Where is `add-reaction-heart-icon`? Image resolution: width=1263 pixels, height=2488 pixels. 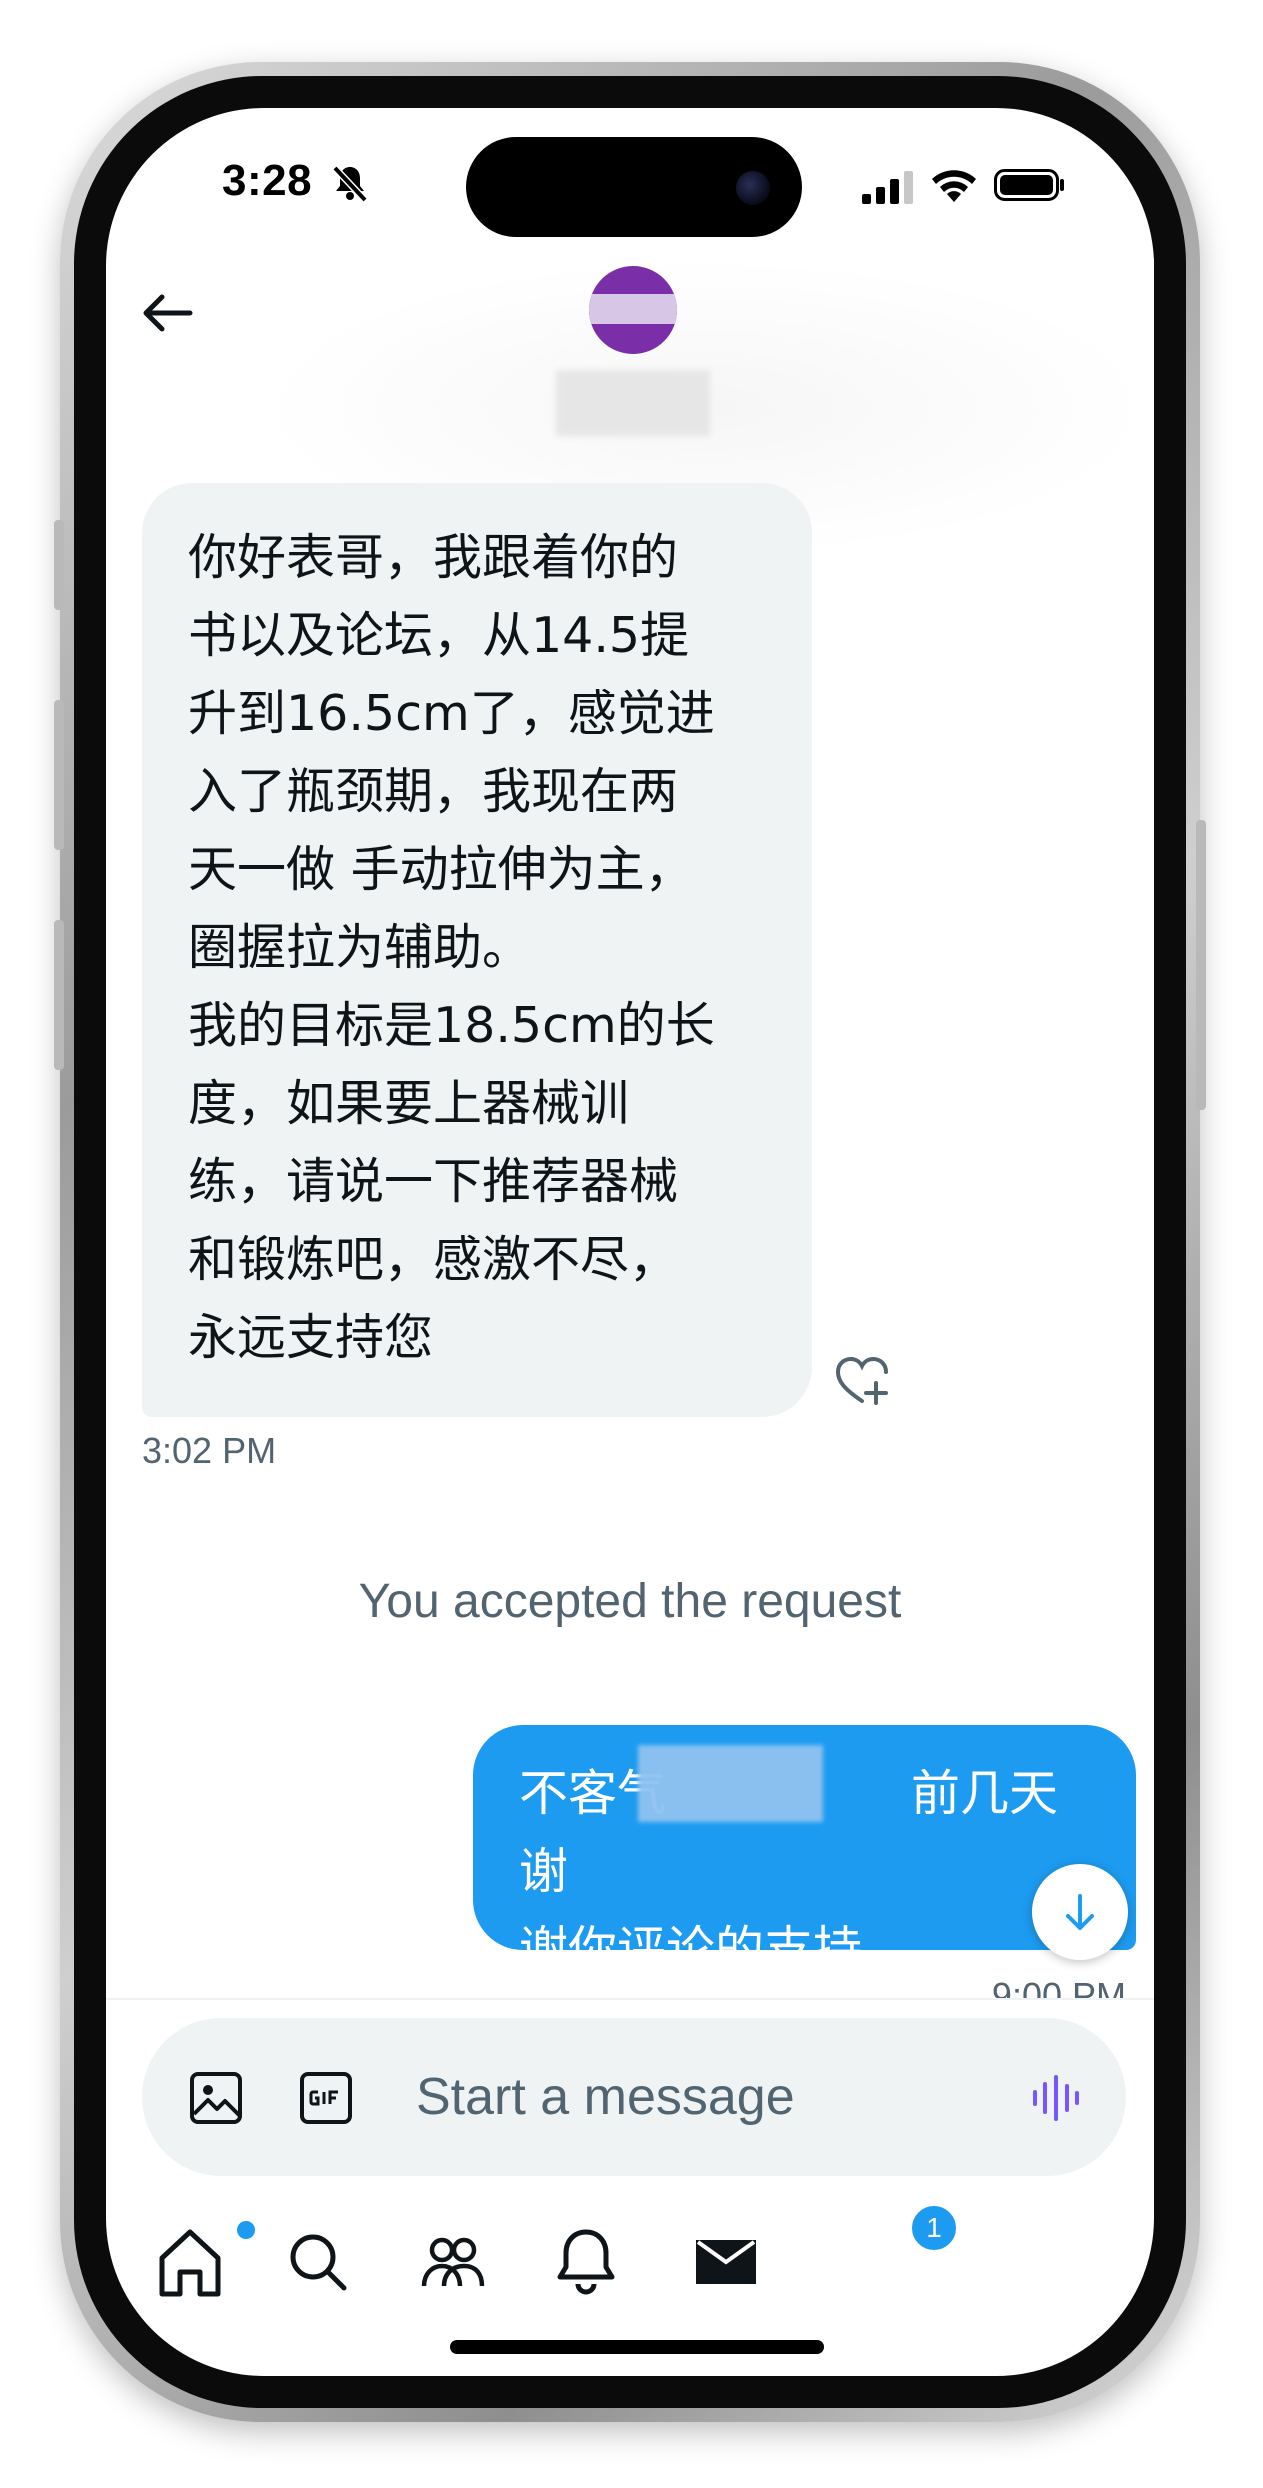 add-reaction-heart-icon is located at coordinates (862, 1381).